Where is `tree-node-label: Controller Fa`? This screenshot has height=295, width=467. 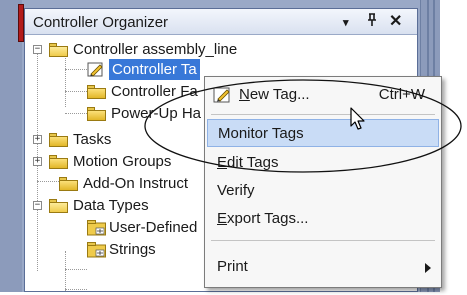 tree-node-label: Controller Fa is located at coordinates (154, 91).